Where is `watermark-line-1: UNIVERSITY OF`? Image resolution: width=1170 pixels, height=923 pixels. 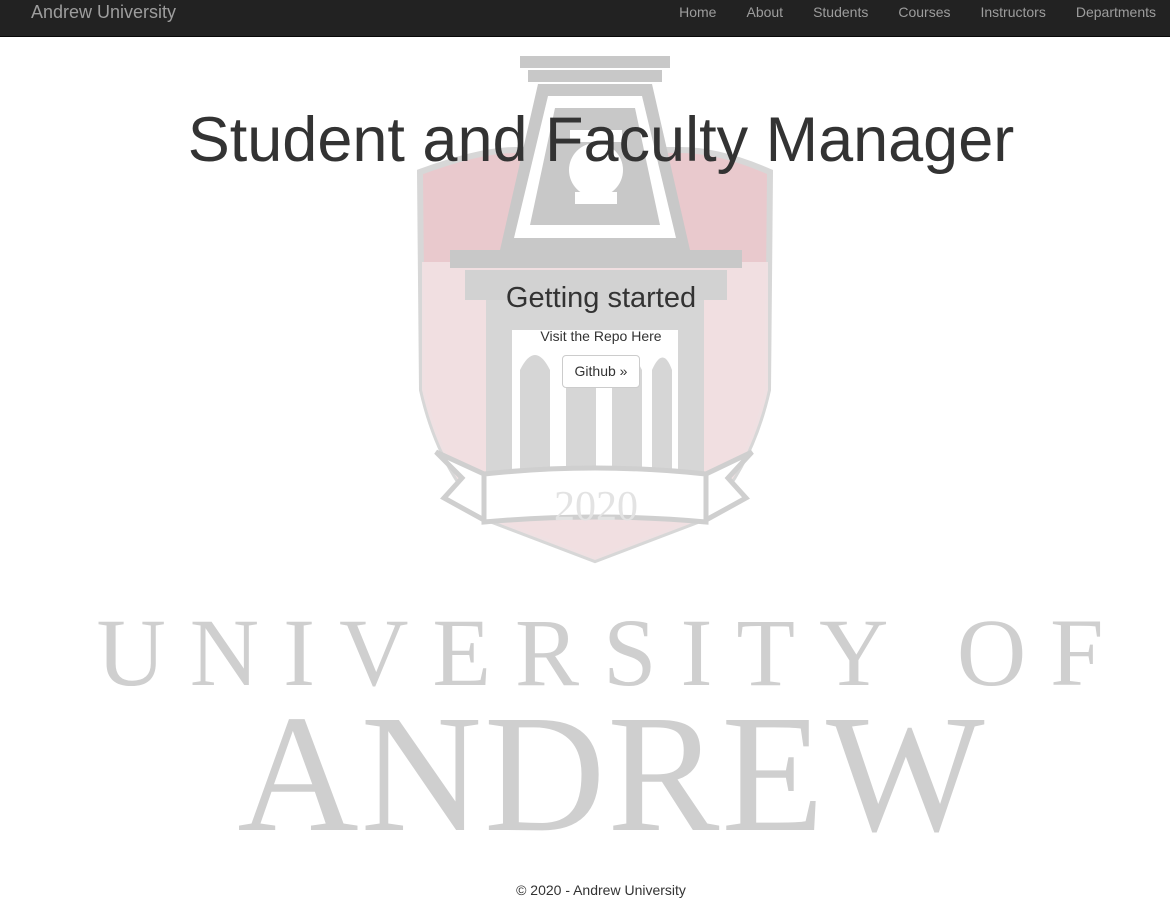 watermark-line-1: UNIVERSITY OF is located at coordinates (611, 652).